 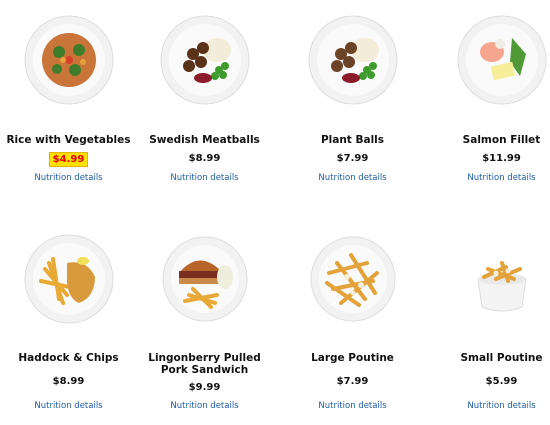 What do you see at coordinates (353, 279) in the screenshot?
I see `large-poutine-plate-icon` at bounding box center [353, 279].